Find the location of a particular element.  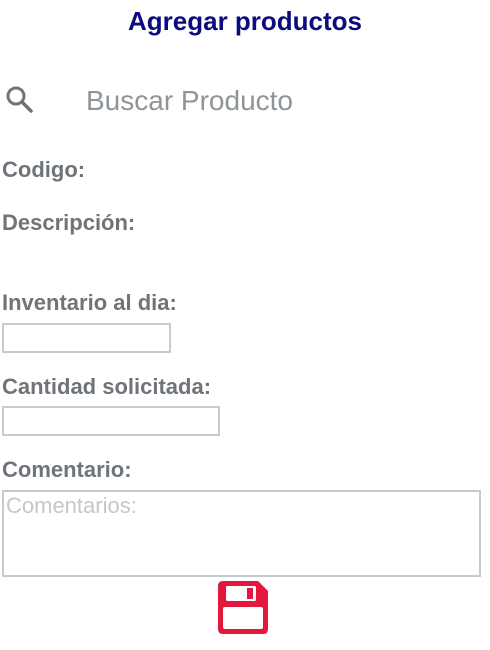

comentario-label: Comentario: is located at coordinates (67, 469).